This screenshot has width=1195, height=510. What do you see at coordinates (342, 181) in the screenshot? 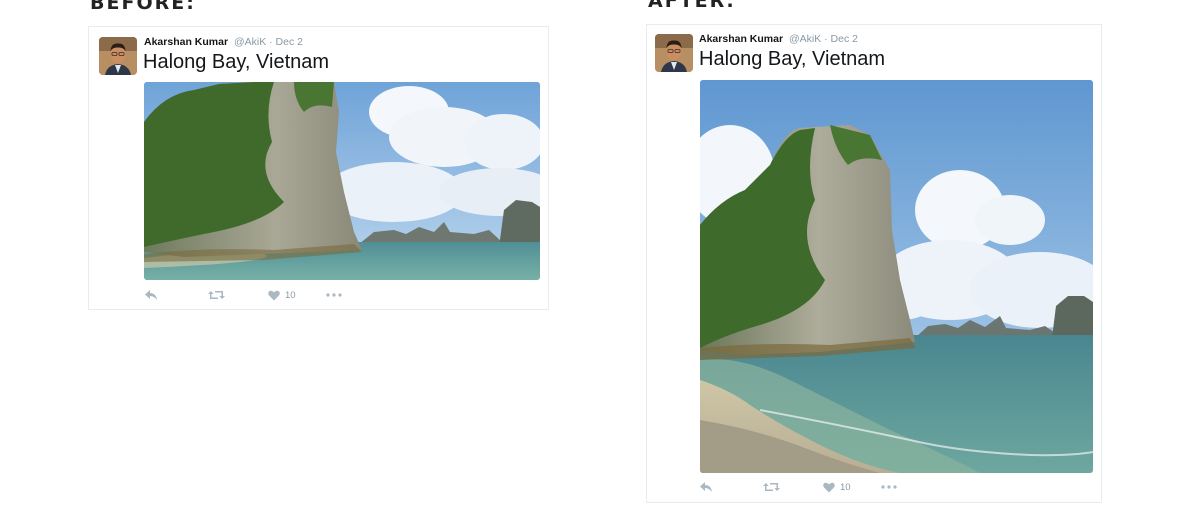
I see `tweet-photo` at bounding box center [342, 181].